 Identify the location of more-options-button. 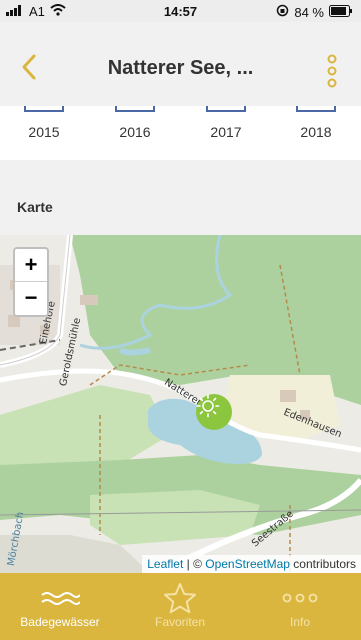
(332, 71).